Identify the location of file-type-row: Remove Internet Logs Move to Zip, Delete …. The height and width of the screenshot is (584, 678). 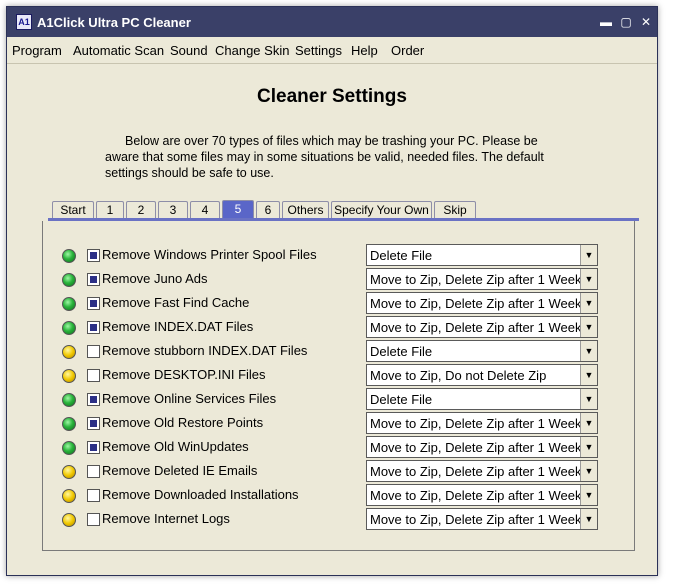
(339, 520).